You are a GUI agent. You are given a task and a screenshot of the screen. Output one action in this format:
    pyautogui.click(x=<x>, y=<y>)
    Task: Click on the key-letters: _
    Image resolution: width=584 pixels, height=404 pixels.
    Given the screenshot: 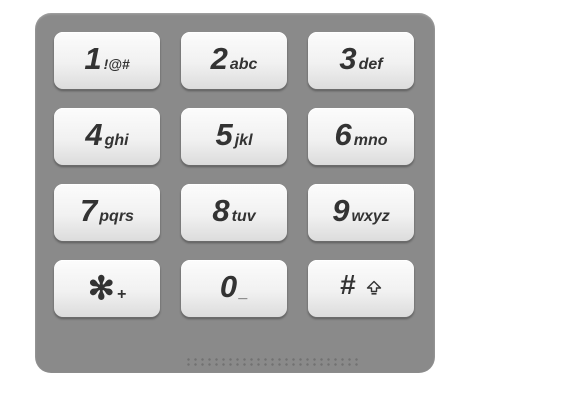 What is the action you would take?
    pyautogui.click(x=244, y=292)
    